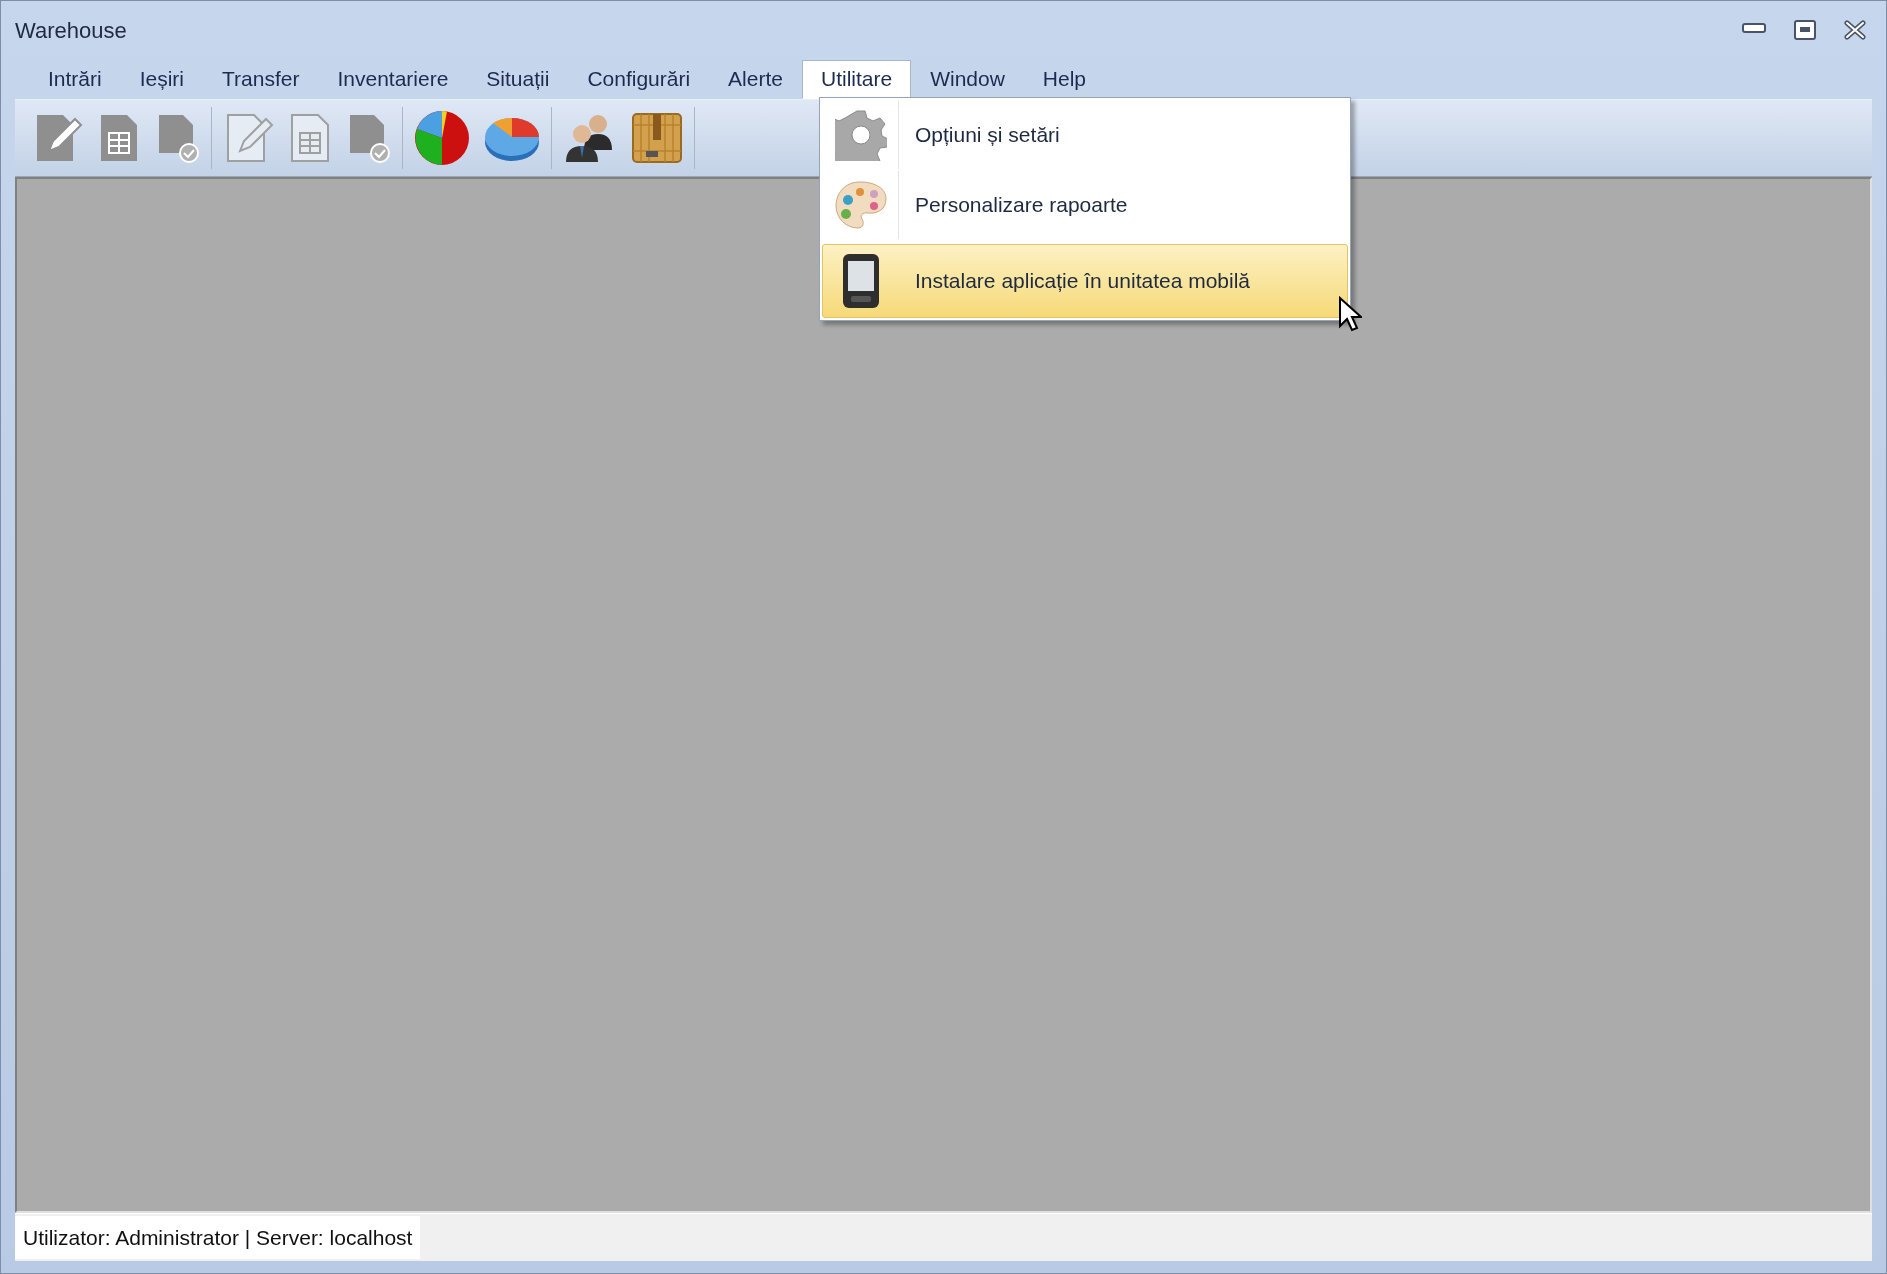 This screenshot has height=1274, width=1887. I want to click on gear-icon, so click(860, 135).